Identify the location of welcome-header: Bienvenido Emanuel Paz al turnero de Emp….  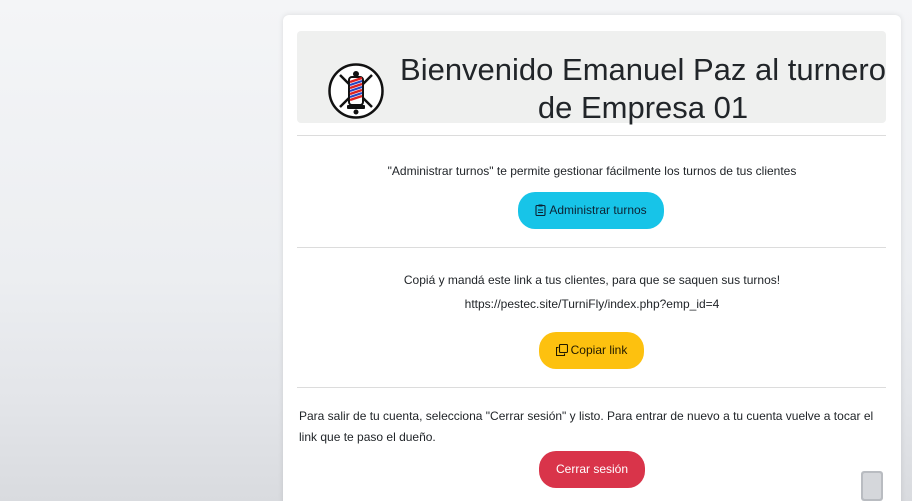
(591, 78).